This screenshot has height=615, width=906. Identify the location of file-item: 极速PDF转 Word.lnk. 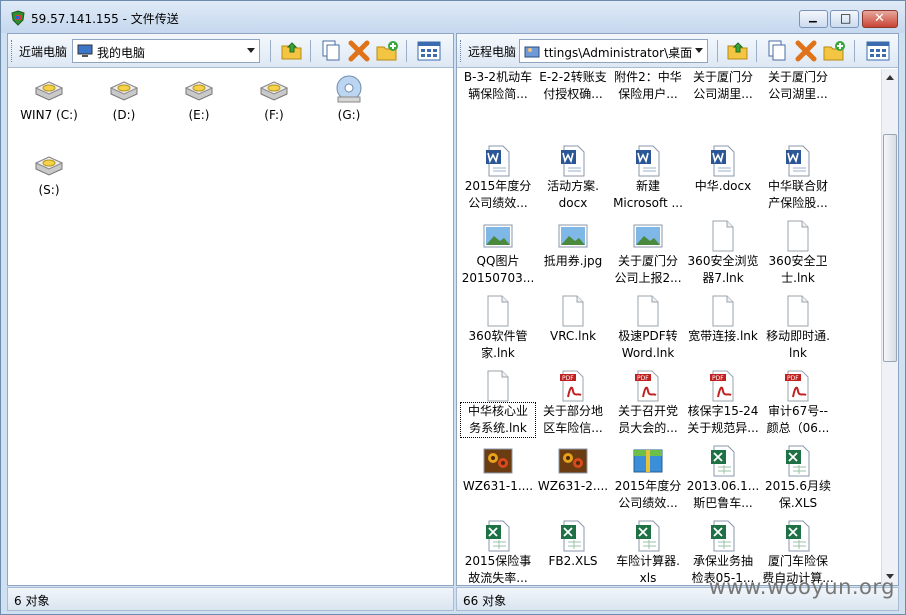
(648, 328).